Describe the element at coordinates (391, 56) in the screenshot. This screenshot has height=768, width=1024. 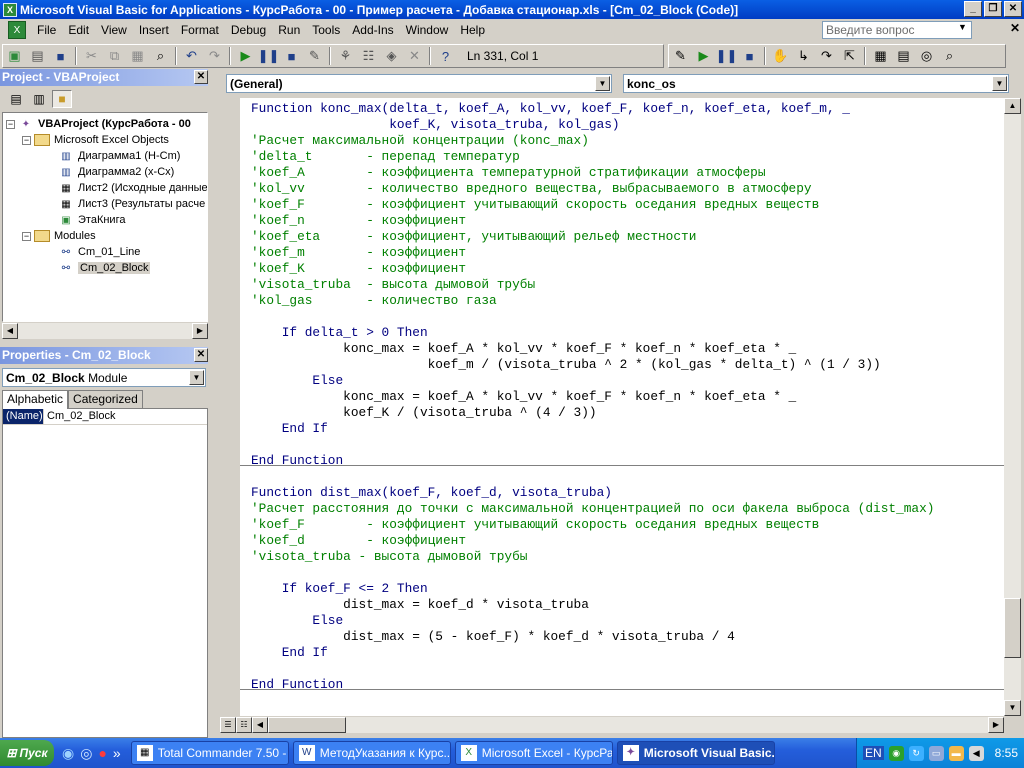
I see `object-browser-icon: ◈` at that location.